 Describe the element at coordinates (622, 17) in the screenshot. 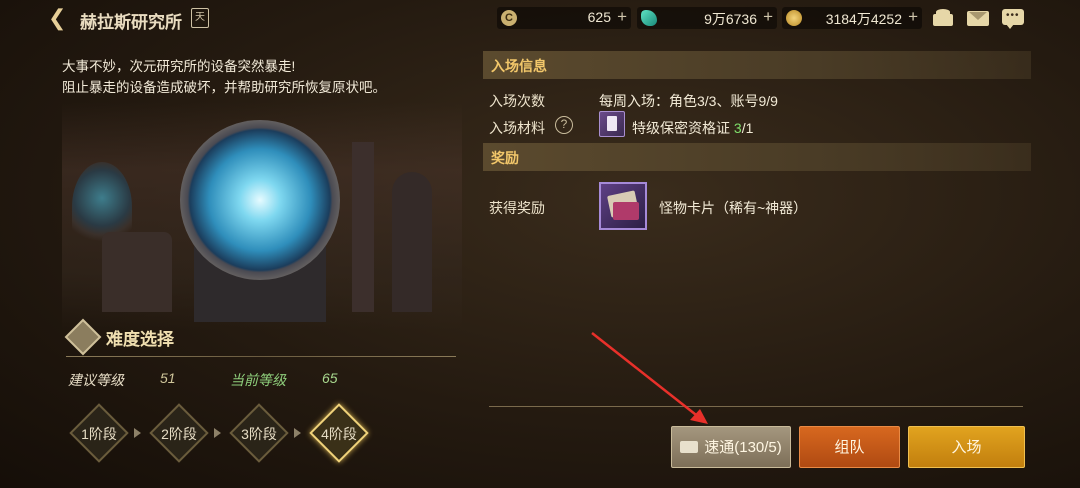

I see `add-coin-button: +` at that location.